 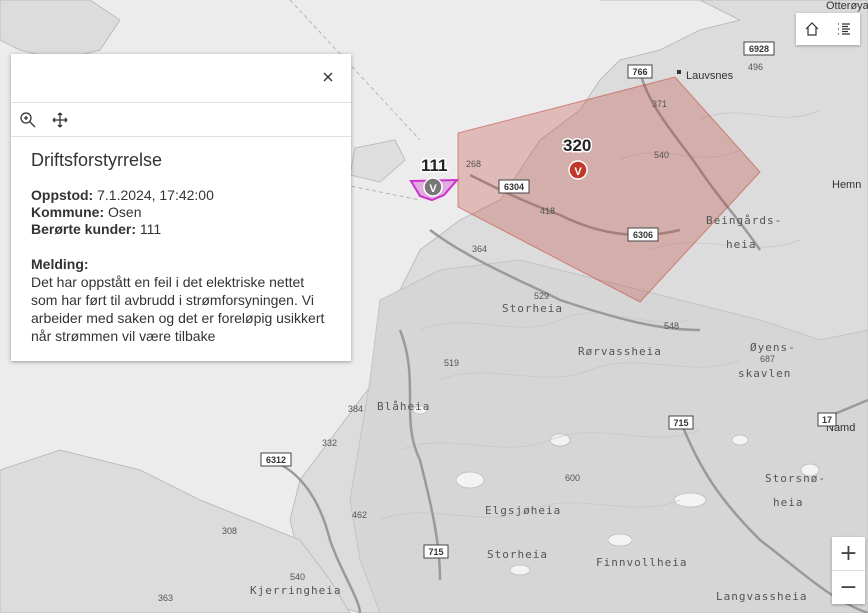 I want to click on zoom-control: + −, so click(x=848, y=570).